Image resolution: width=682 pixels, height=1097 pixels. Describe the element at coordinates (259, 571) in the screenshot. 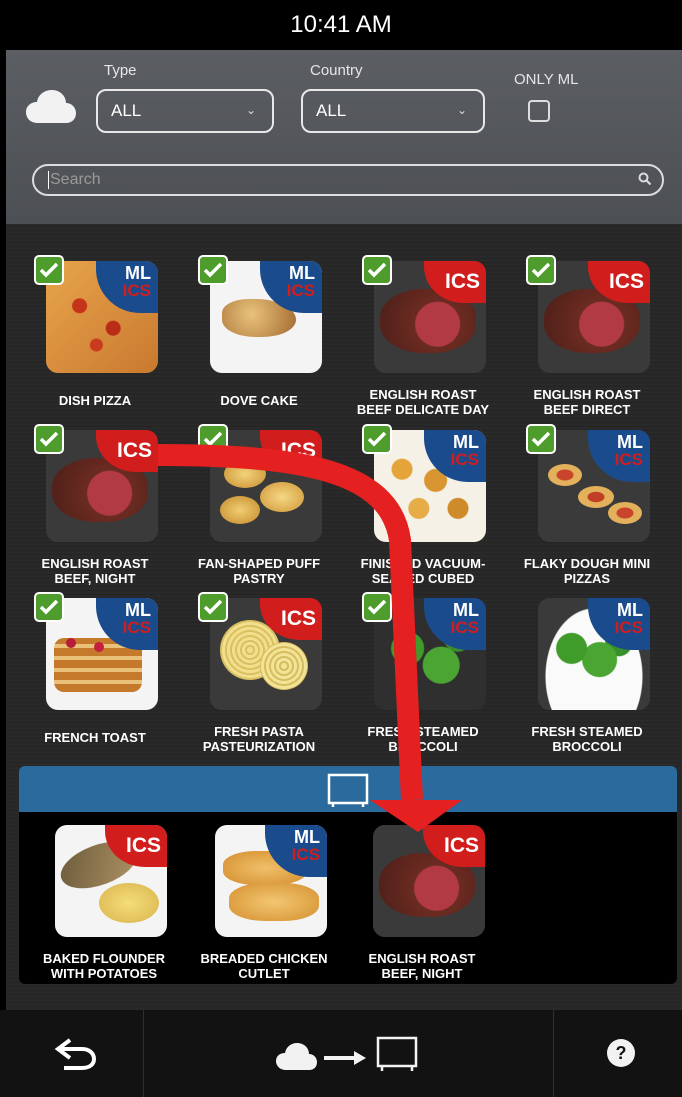

I see `recipe-name: FAN-SHAPED PUFF PASTRY` at that location.